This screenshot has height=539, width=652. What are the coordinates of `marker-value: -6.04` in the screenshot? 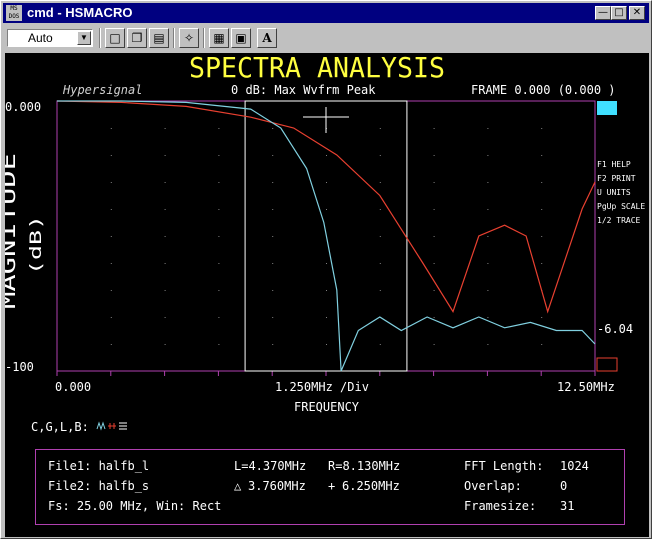 It's located at (615, 329).